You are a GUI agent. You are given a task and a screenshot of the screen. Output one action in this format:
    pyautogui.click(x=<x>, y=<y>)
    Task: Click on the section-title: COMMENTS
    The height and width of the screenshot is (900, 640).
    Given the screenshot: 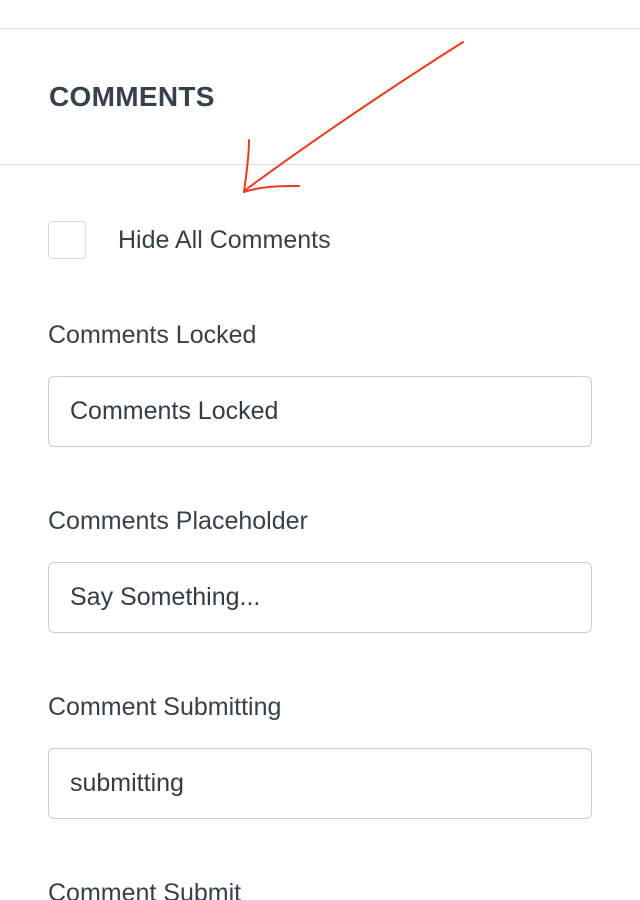 What is the action you would take?
    pyautogui.click(x=132, y=96)
    